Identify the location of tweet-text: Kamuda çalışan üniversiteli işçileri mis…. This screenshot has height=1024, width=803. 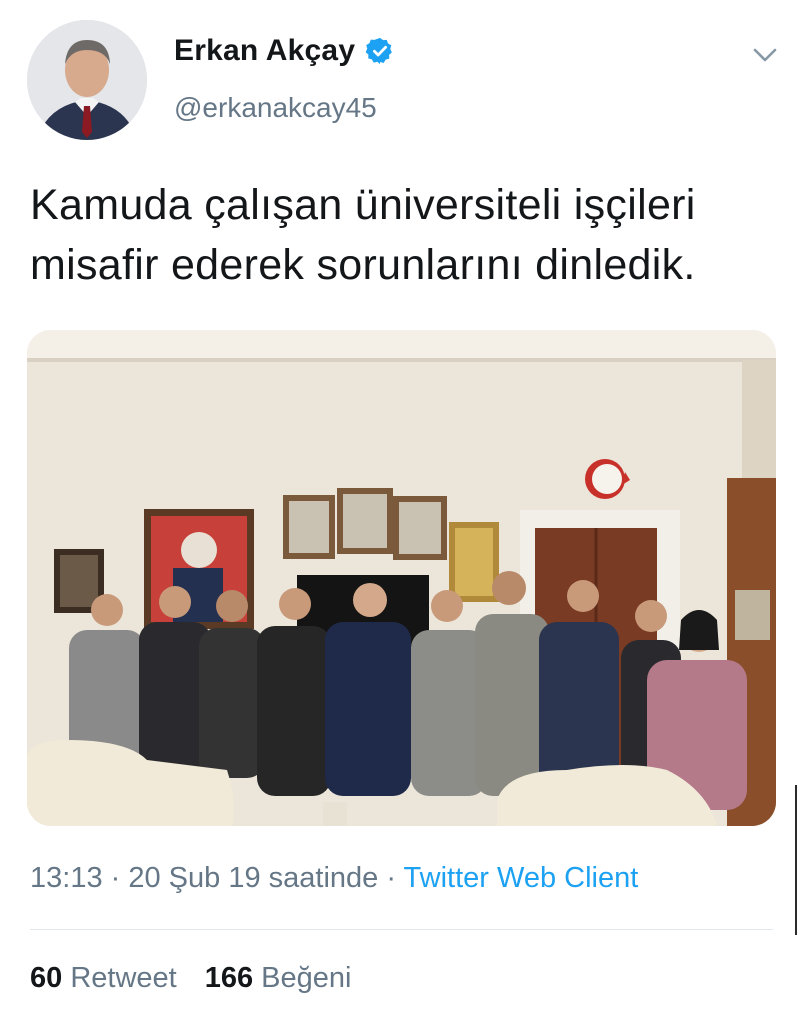
(410, 235).